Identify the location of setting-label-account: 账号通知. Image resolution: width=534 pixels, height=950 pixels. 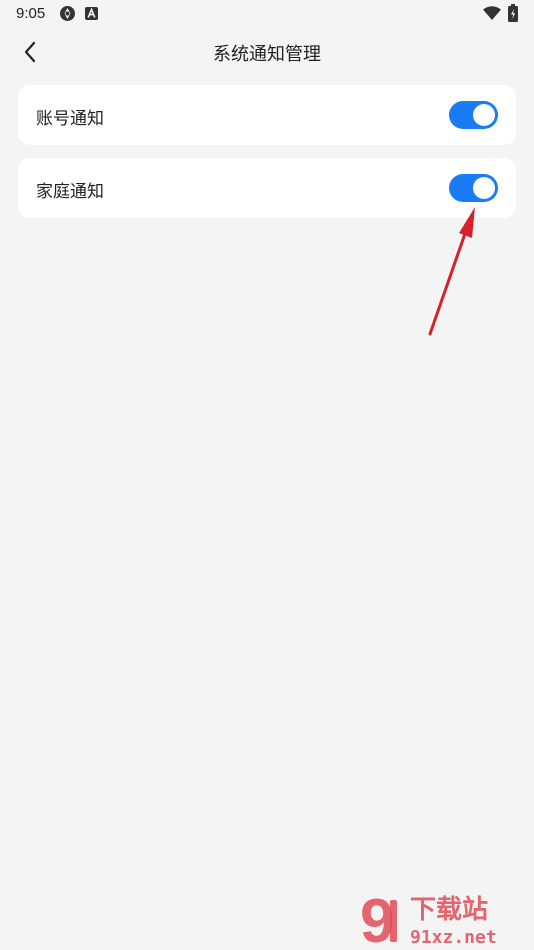
(70, 119).